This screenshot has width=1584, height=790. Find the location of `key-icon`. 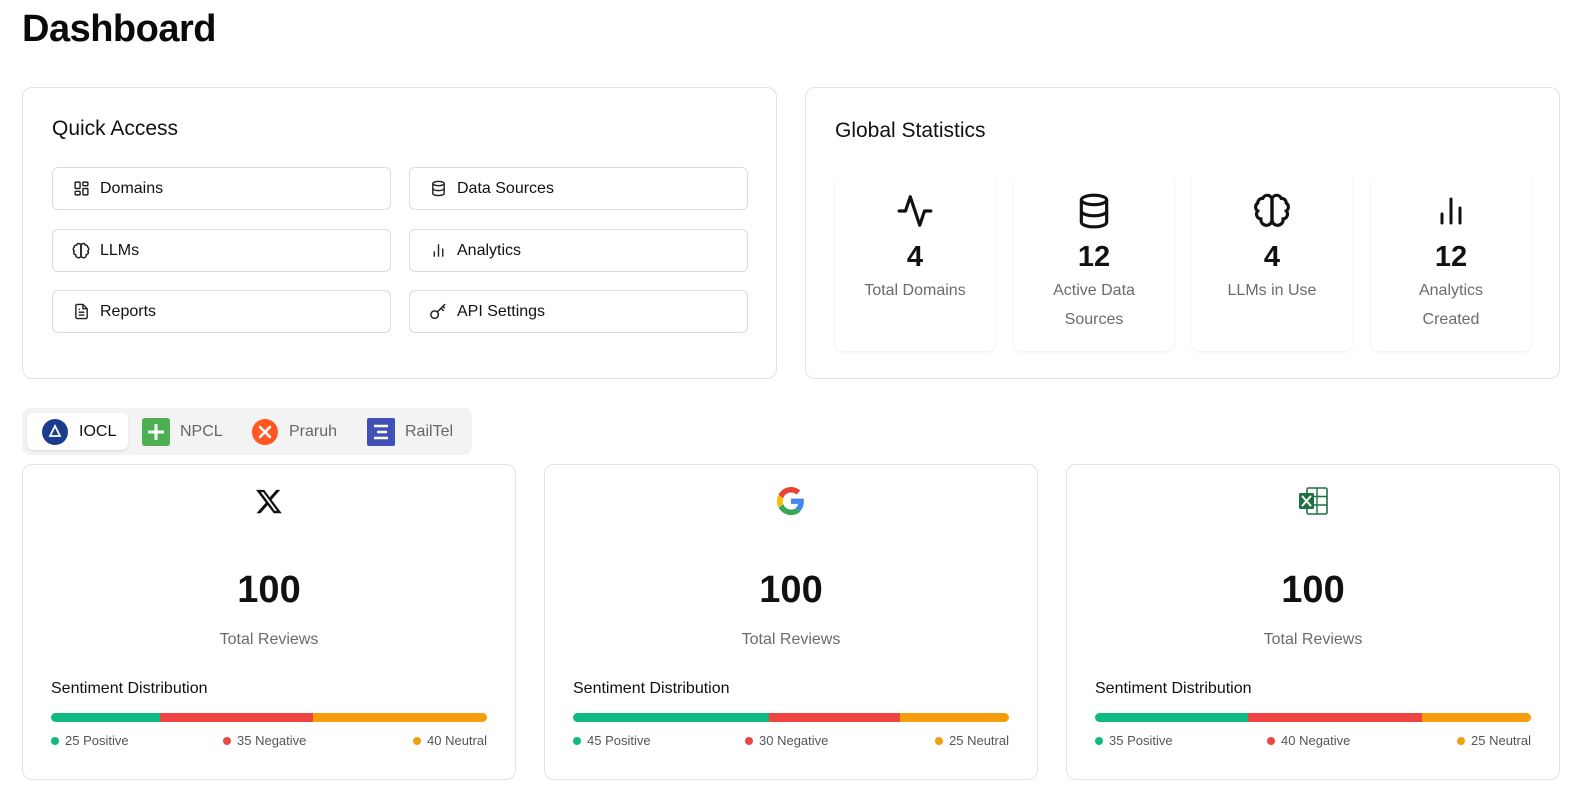

key-icon is located at coordinates (438, 312).